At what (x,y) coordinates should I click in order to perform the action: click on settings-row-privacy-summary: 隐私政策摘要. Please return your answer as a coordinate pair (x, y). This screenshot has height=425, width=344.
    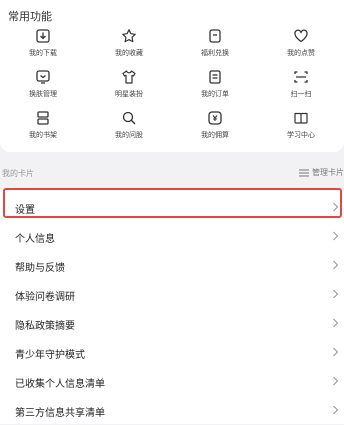
    Looking at the image, I should click on (172, 323).